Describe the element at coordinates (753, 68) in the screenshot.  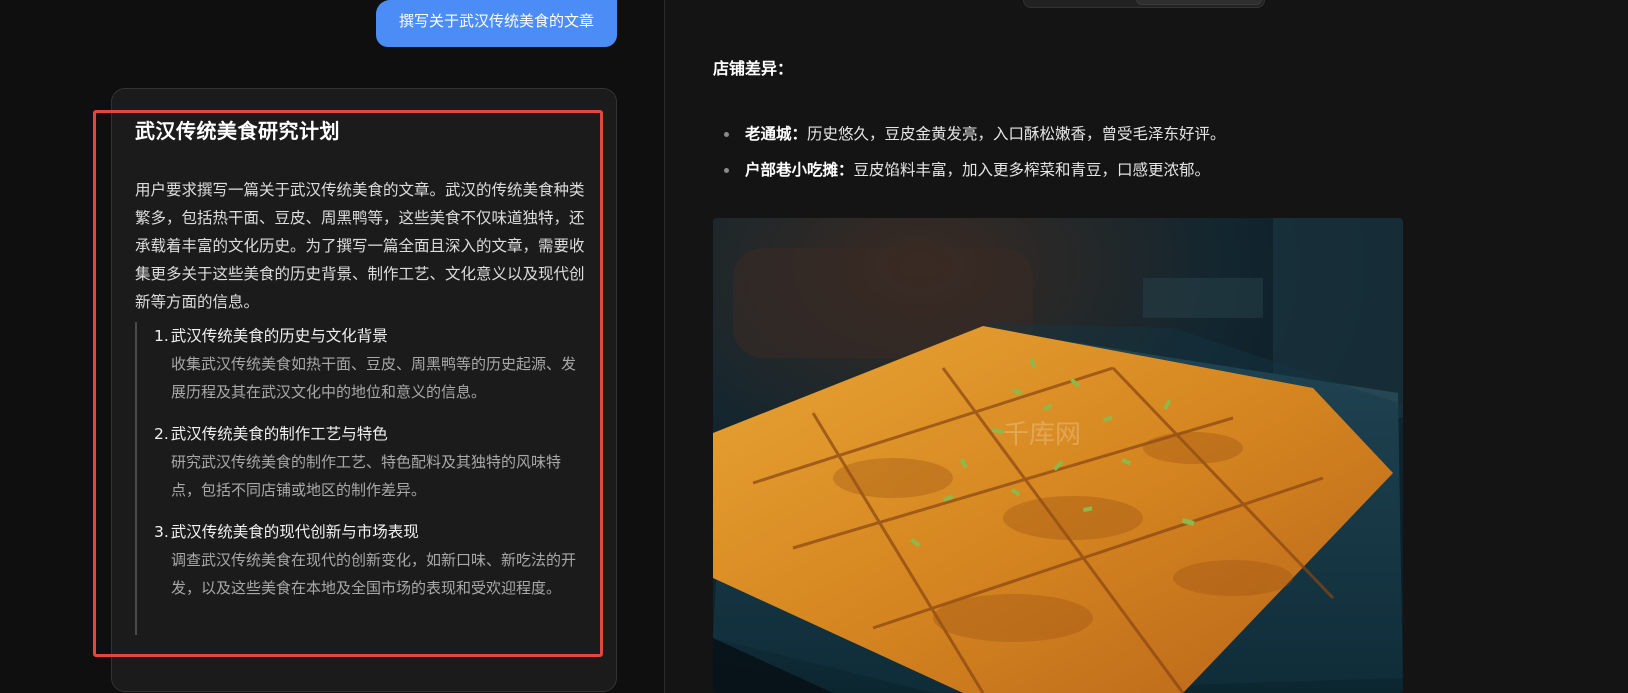
I see `section-heading: 店铺差异：` at that location.